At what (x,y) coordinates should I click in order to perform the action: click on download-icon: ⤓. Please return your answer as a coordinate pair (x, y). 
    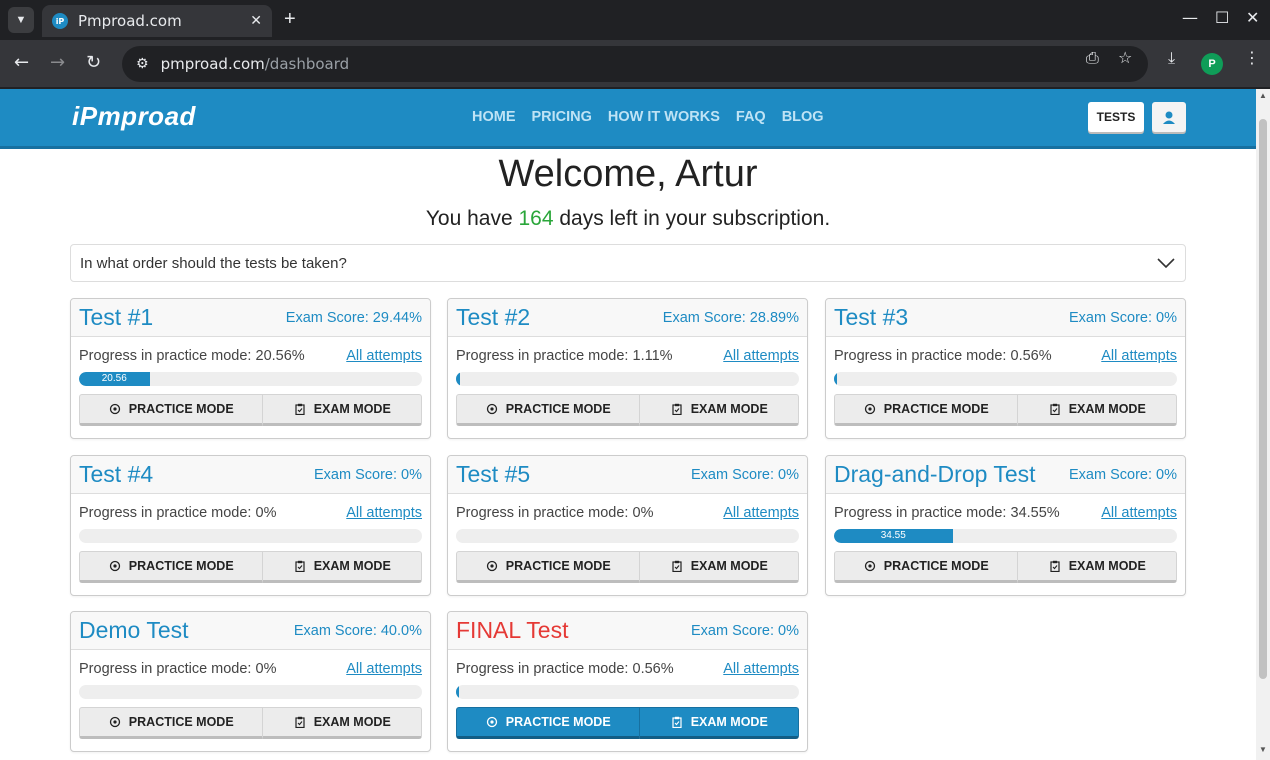
    Looking at the image, I should click on (1171, 58).